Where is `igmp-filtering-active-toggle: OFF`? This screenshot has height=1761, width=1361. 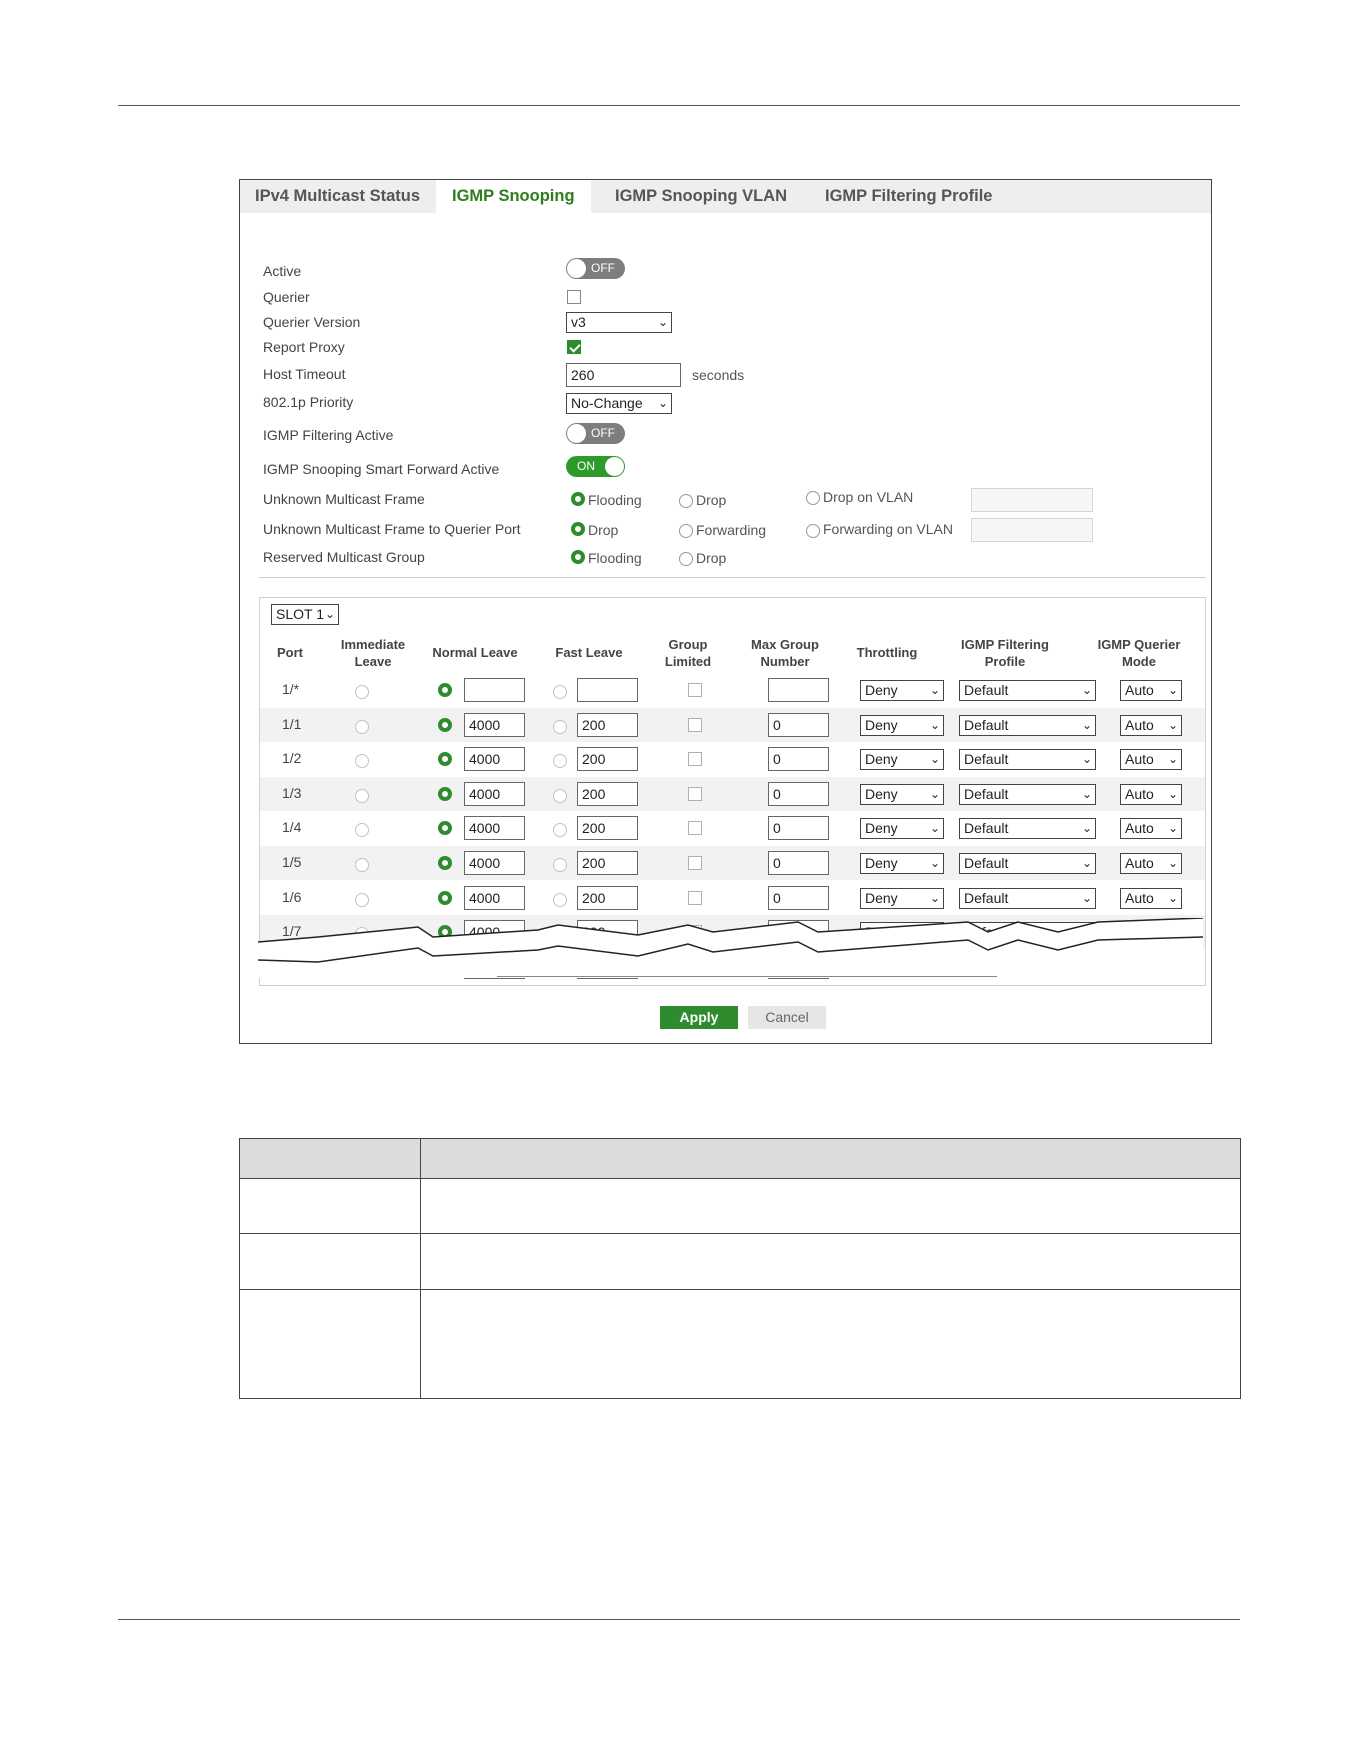
igmp-filtering-active-toggle: OFF is located at coordinates (595, 433).